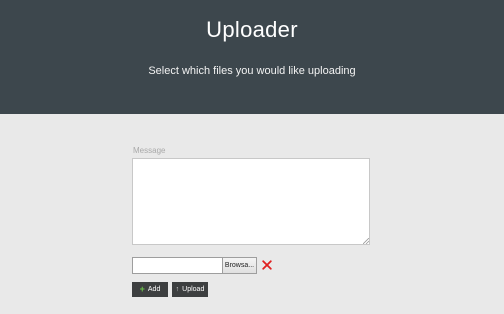 This screenshot has width=504, height=314. What do you see at coordinates (267, 265) in the screenshot?
I see `close-icon` at bounding box center [267, 265].